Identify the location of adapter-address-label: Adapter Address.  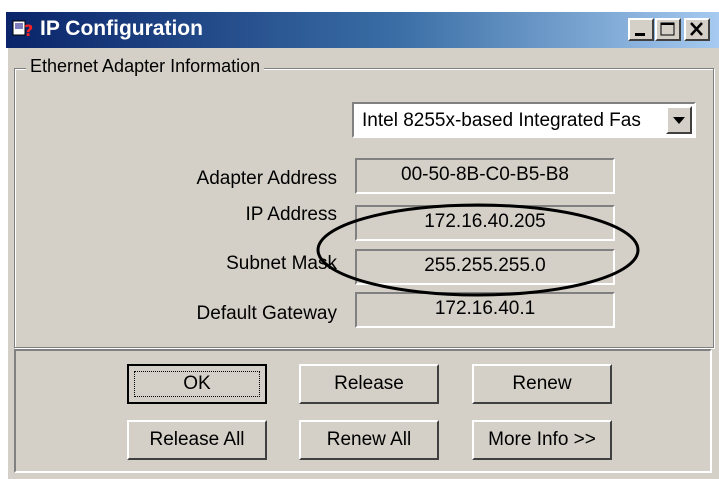
(266, 178).